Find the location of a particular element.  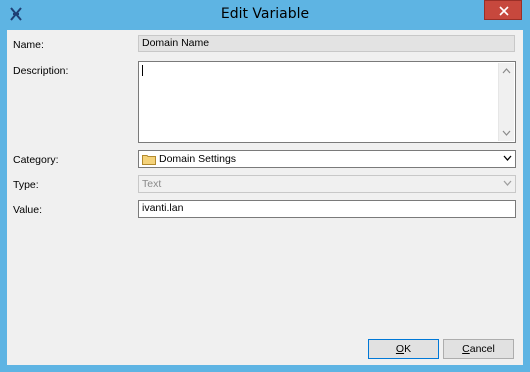

window-title: Edit Variable is located at coordinates (265, 14).